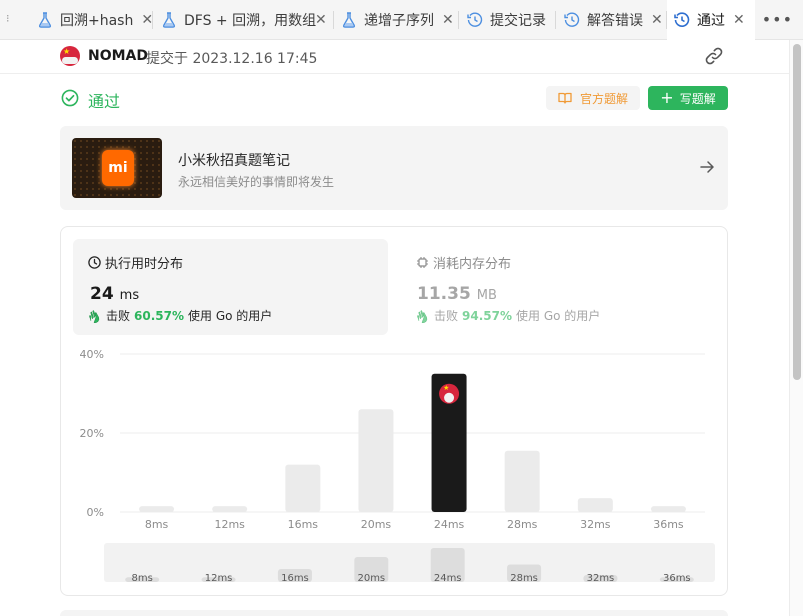 The image size is (803, 616). What do you see at coordinates (449, 524) in the screenshot?
I see `x-tick-label: 24ms` at bounding box center [449, 524].